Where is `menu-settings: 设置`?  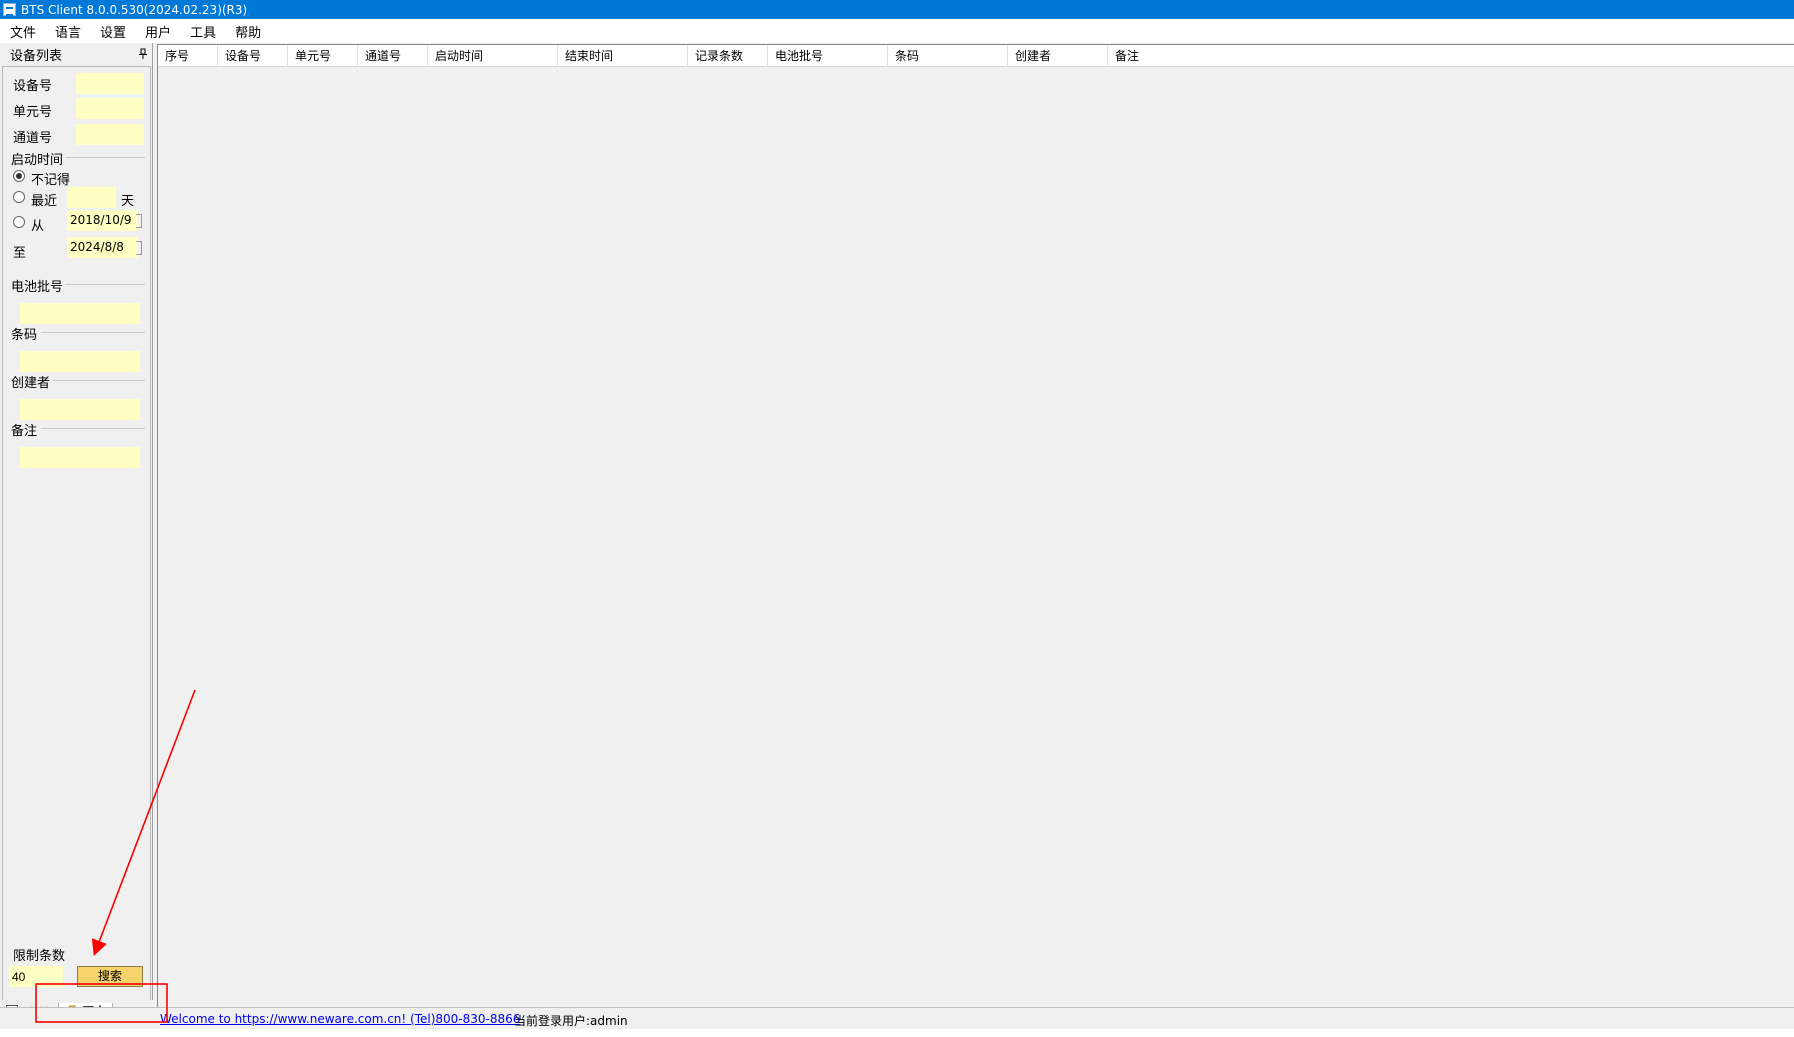
menu-settings: 设置 is located at coordinates (113, 31).